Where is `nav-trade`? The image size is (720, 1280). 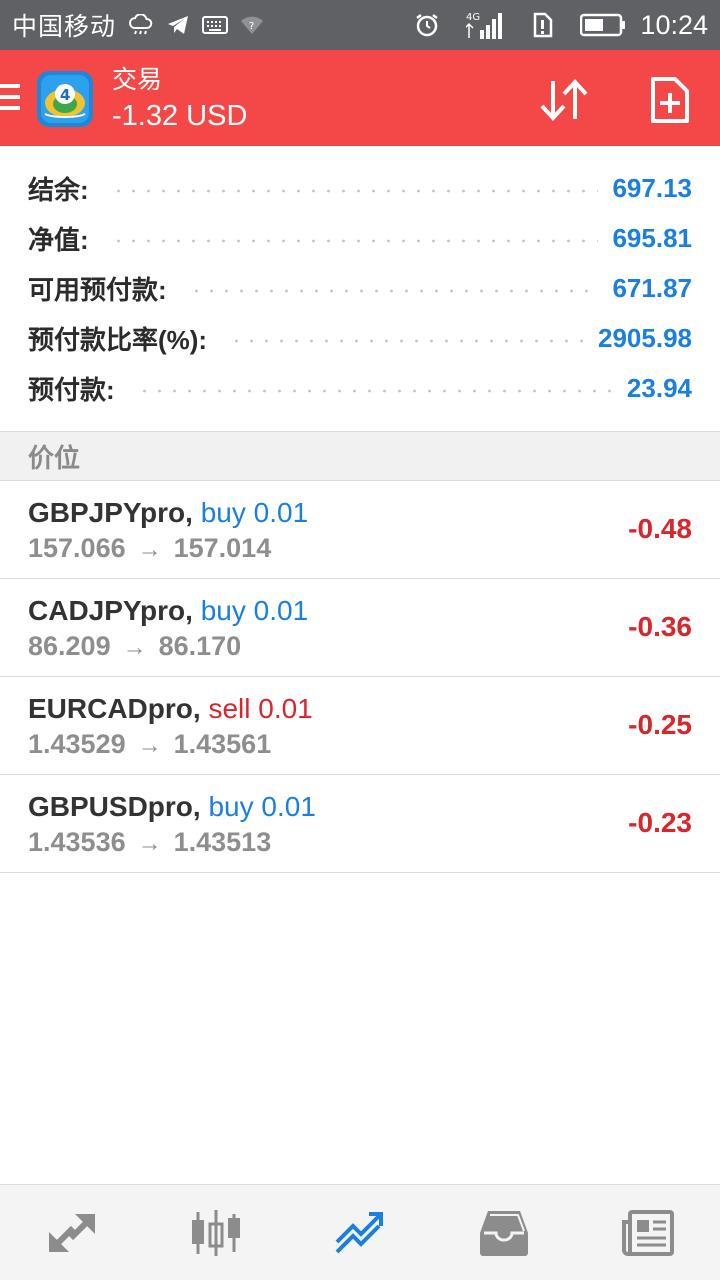
nav-trade is located at coordinates (360, 1233).